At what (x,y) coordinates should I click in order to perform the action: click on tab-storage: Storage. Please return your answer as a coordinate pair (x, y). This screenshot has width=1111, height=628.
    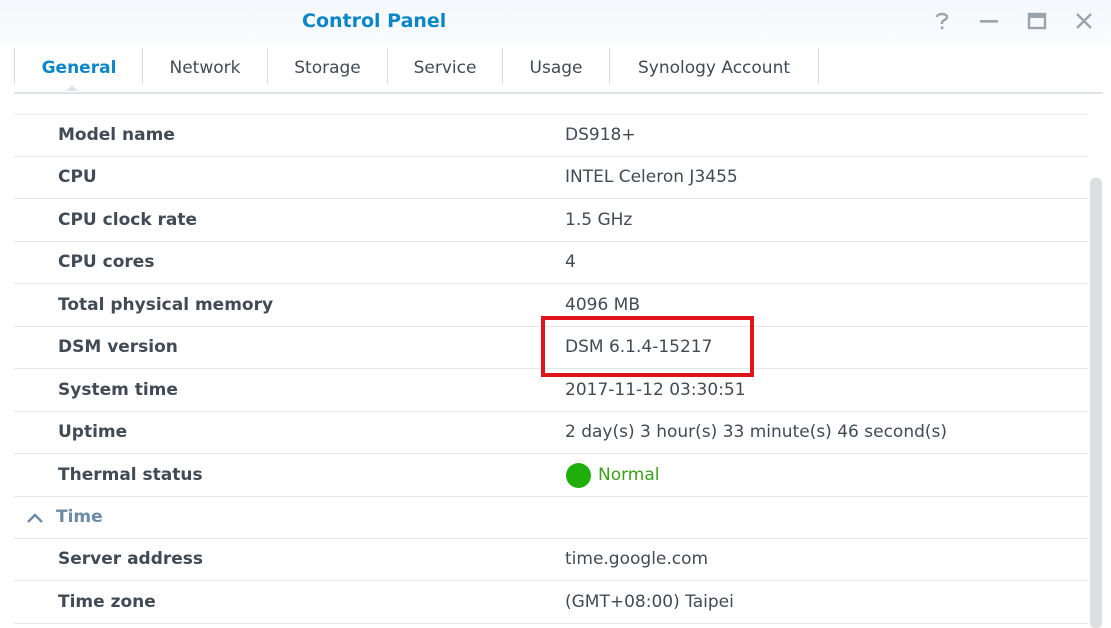
    Looking at the image, I should click on (327, 68).